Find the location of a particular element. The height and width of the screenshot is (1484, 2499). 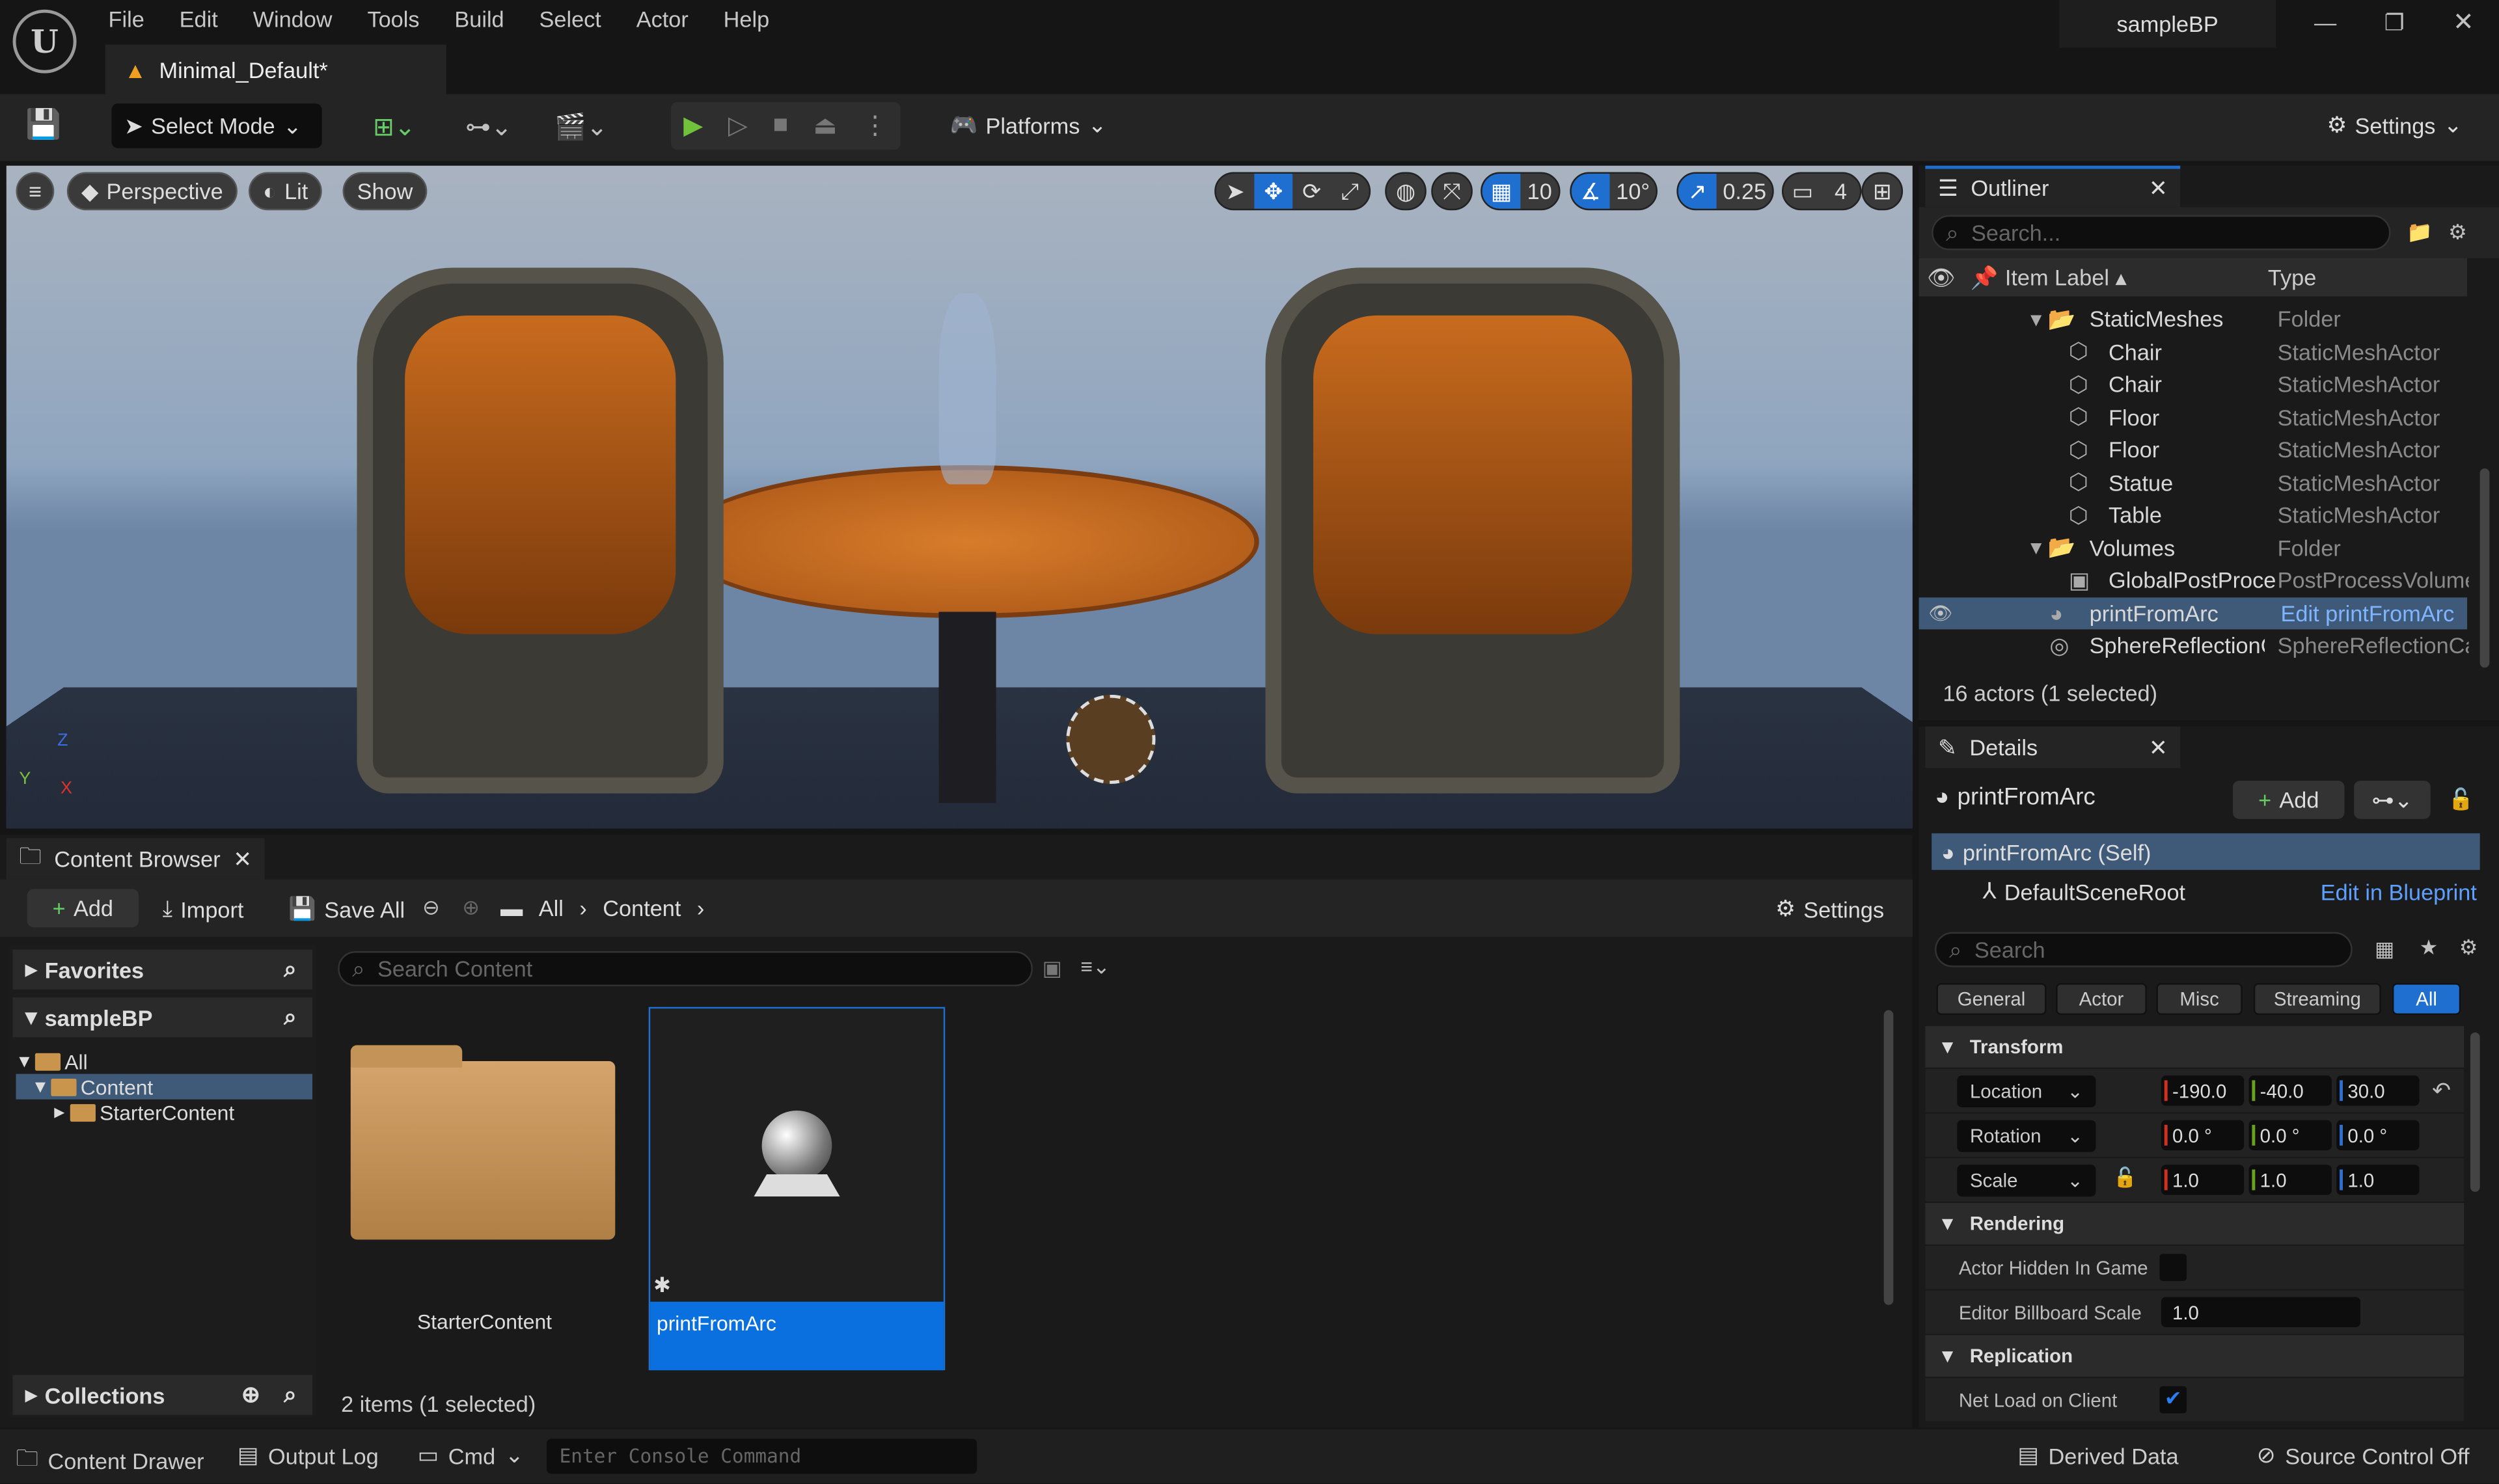

actor-hidden-checkbox is located at coordinates (2173, 1267).